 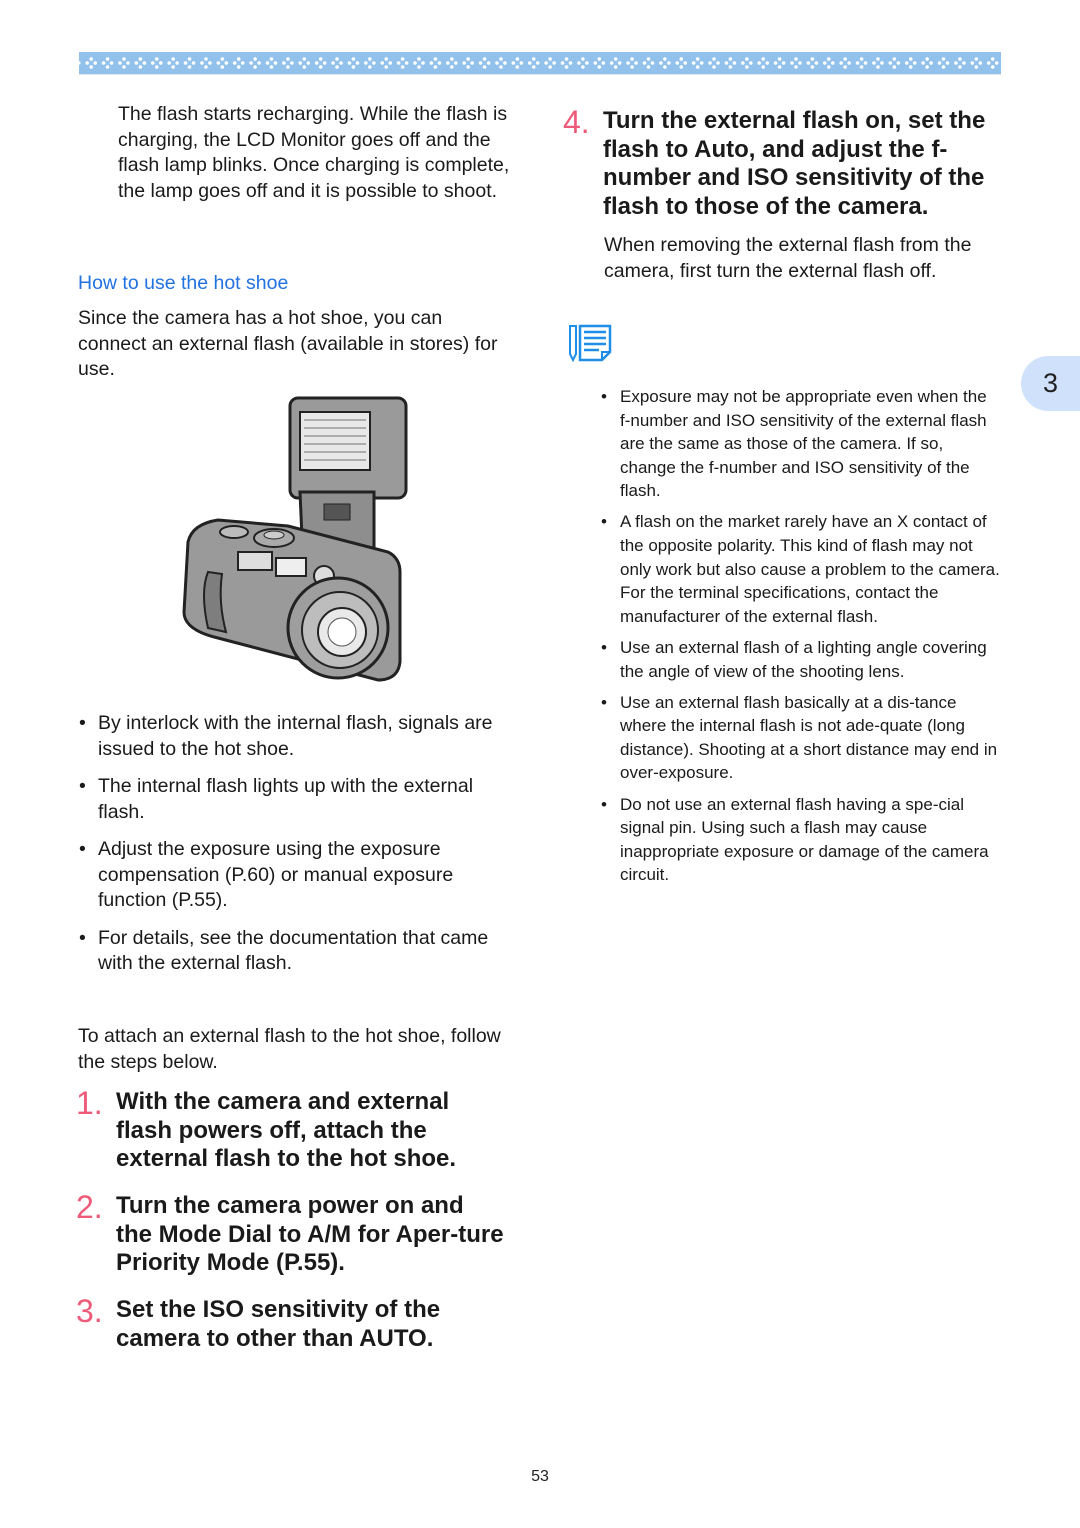 What do you see at coordinates (183, 283) in the screenshot?
I see `section-subheading: How to use the hot shoe` at bounding box center [183, 283].